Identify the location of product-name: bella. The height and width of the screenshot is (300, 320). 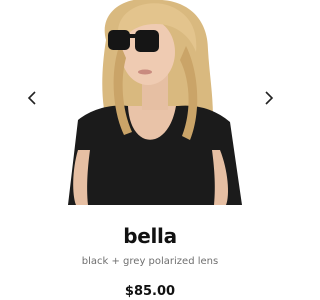
(150, 236).